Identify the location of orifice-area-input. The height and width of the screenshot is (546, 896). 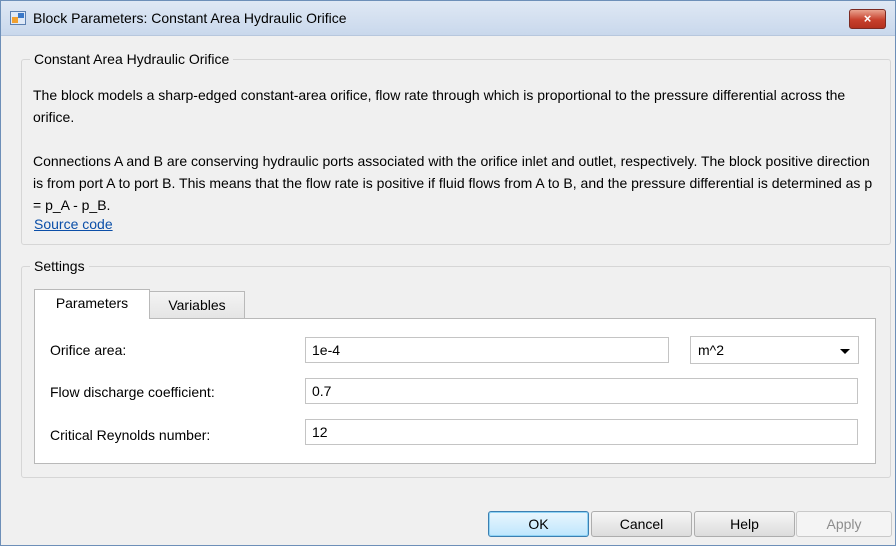
(487, 350).